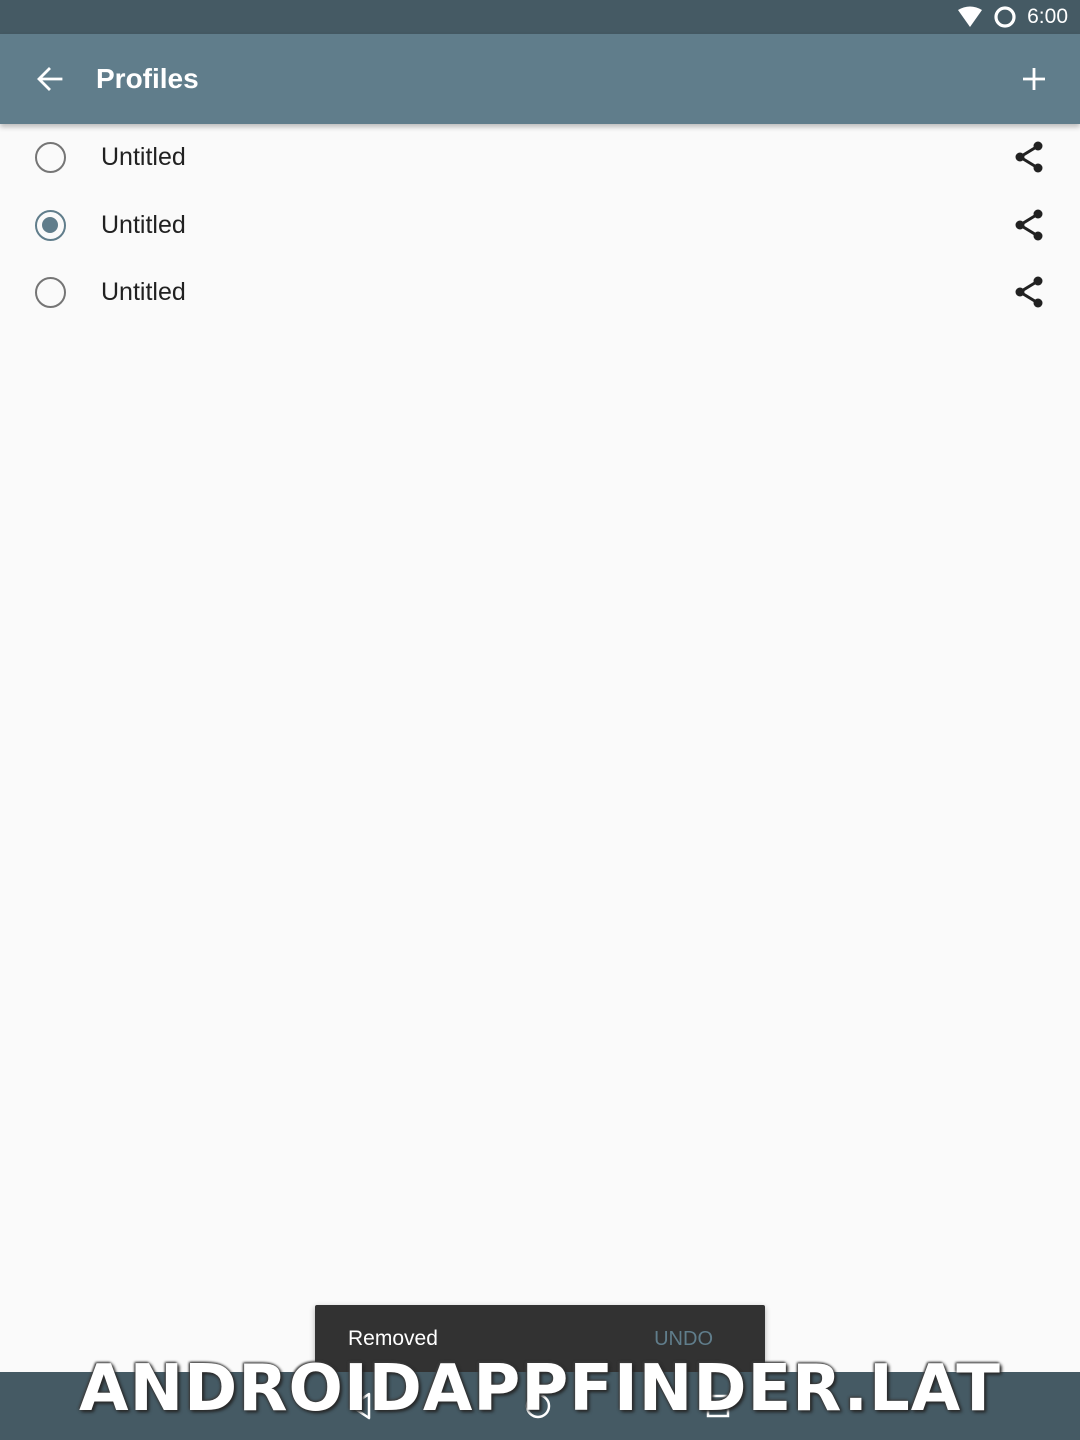 This screenshot has width=1080, height=1440. What do you see at coordinates (1005, 17) in the screenshot?
I see `alarm-icon` at bounding box center [1005, 17].